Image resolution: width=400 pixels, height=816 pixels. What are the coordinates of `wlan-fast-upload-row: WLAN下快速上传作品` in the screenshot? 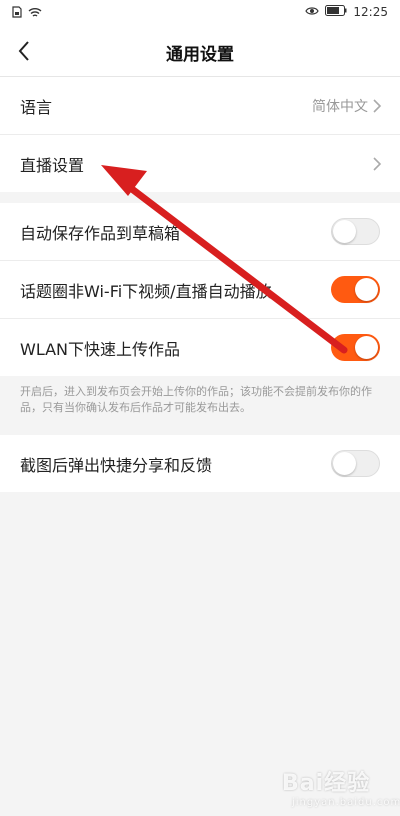 It's located at (200, 347).